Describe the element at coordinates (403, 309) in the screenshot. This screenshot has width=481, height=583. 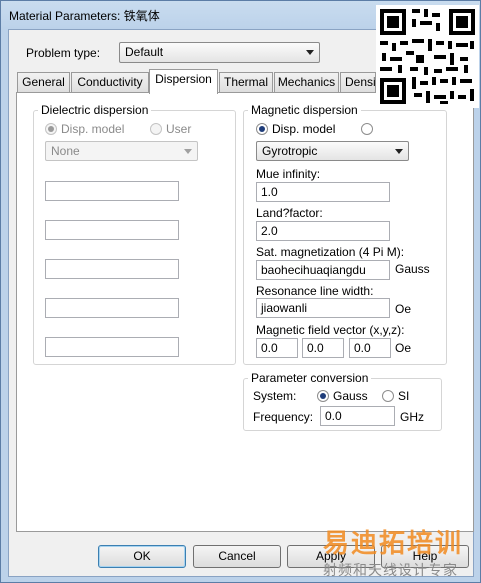
I see `resonance-width-unit: Oe` at that location.